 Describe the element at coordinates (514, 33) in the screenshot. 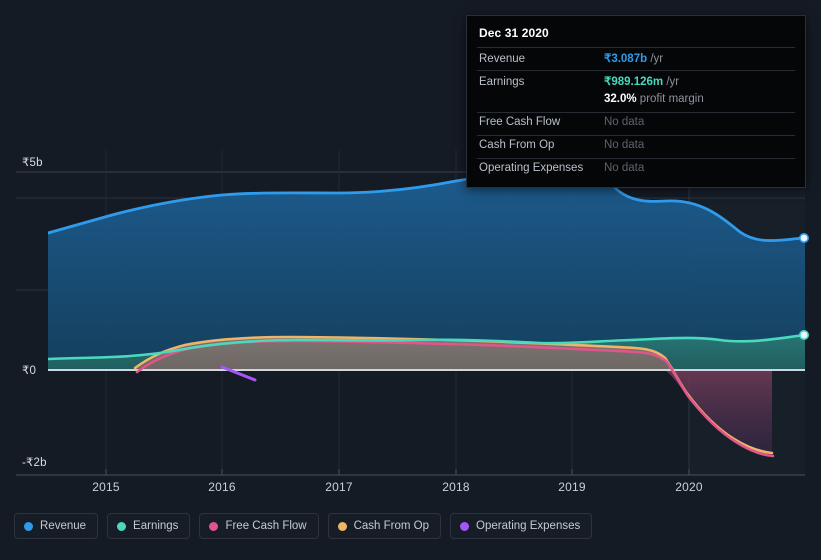

I see `tooltip-date: Dec 31 2020` at that location.